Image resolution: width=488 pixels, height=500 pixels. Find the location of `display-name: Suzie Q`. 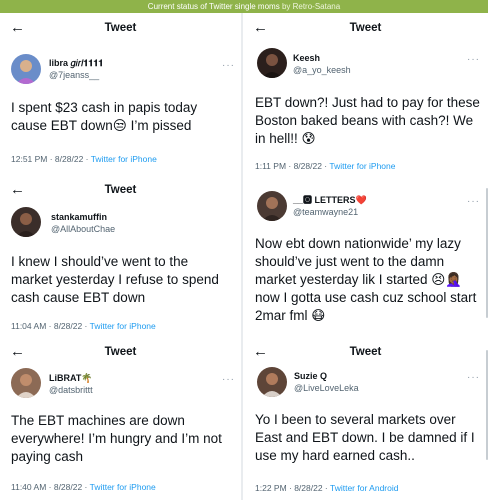

display-name: Suzie Q is located at coordinates (310, 376).